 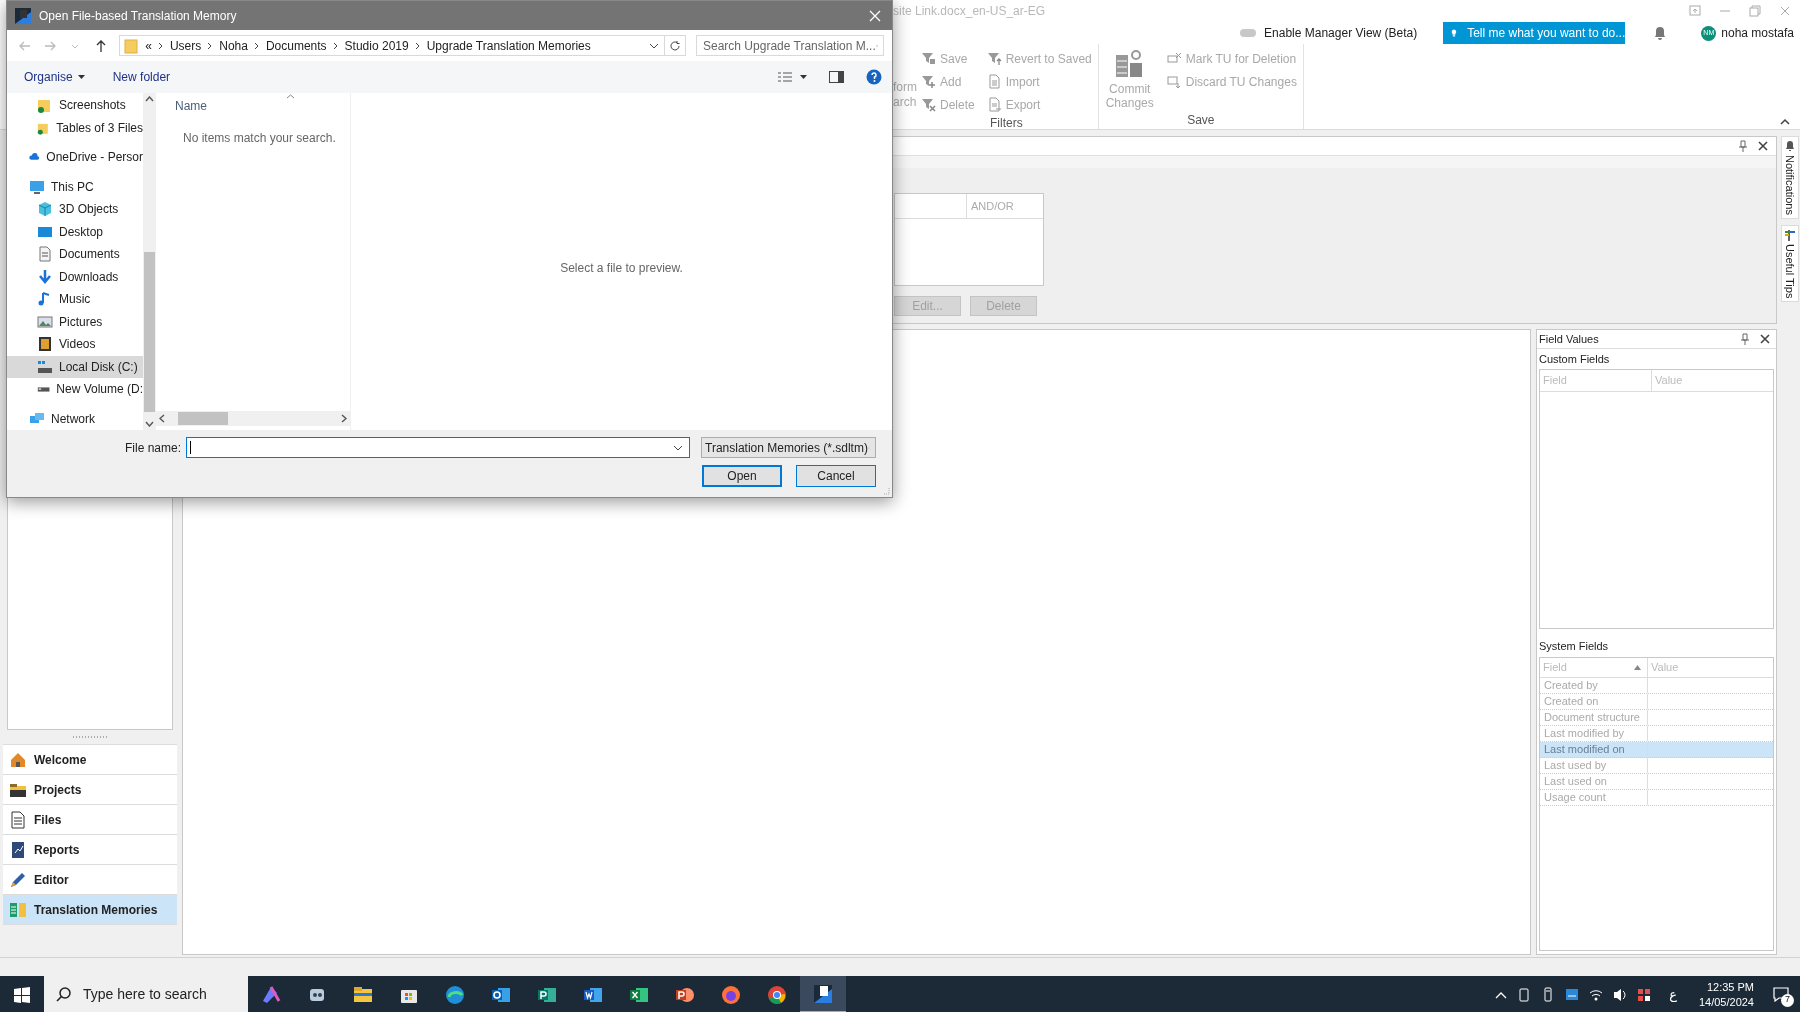 What do you see at coordinates (138, 16) in the screenshot?
I see `dialog-title: Open File-based Translation Memory` at bounding box center [138, 16].